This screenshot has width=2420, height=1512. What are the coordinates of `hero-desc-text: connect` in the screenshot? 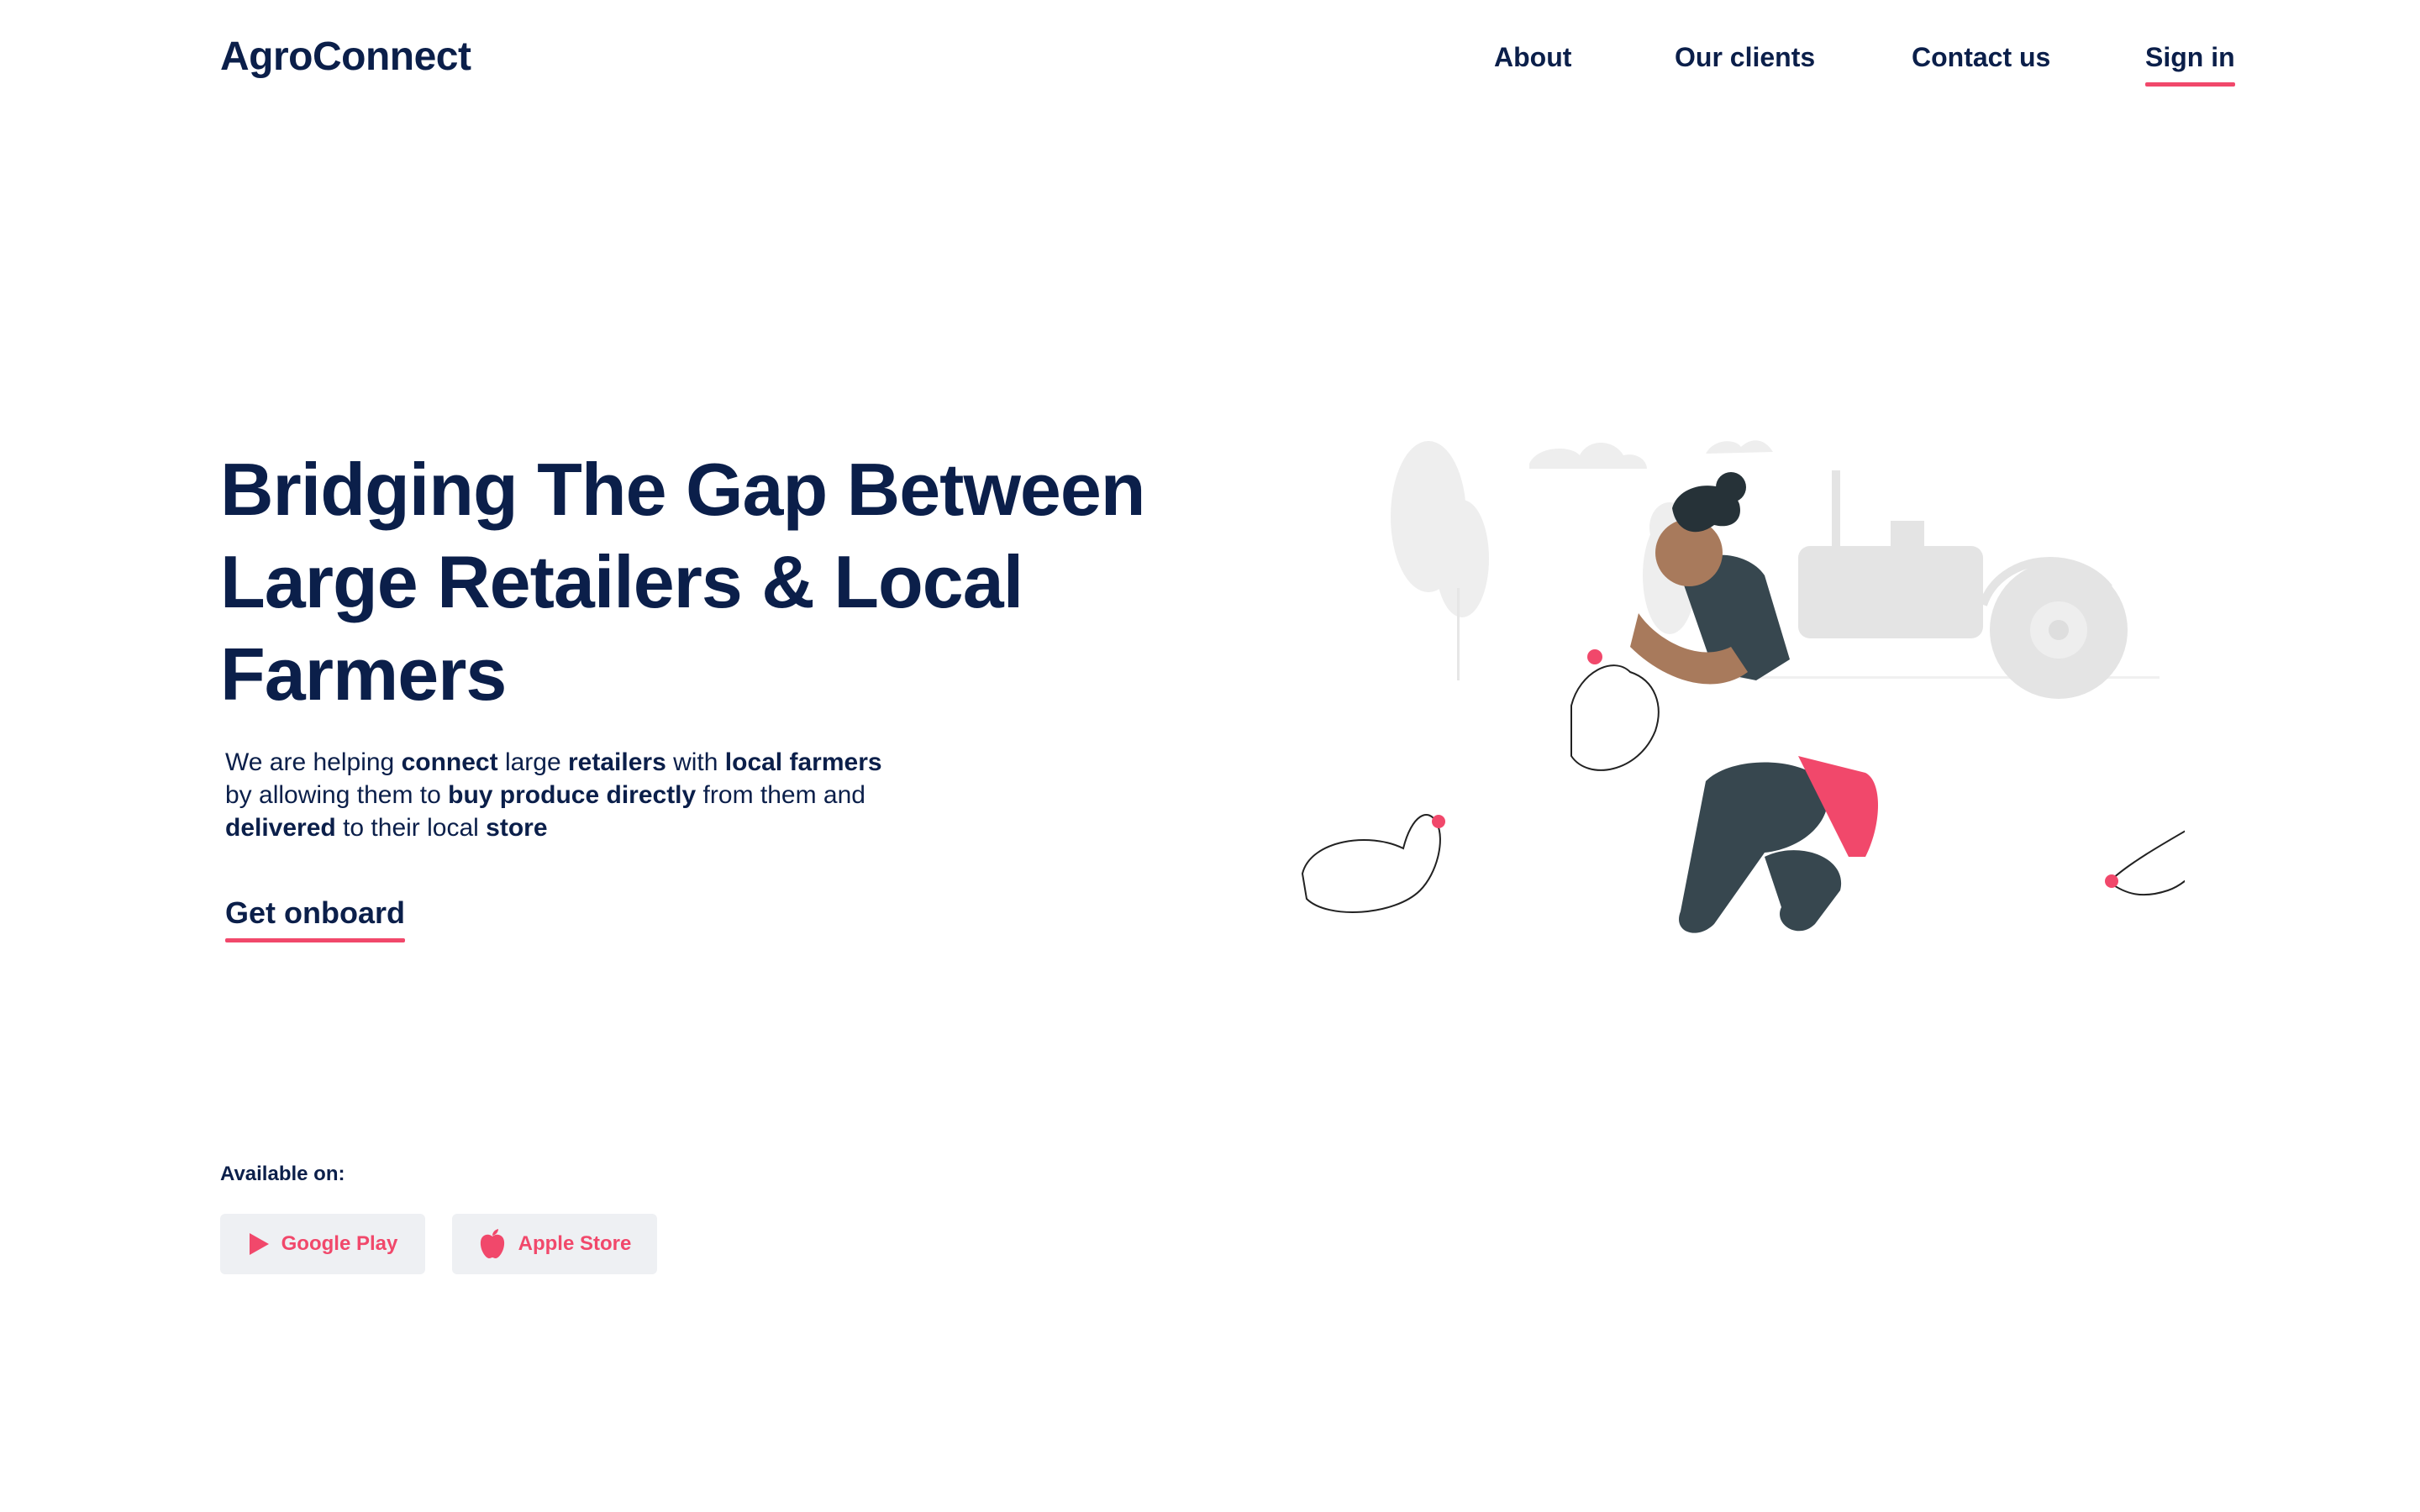 It's located at (450, 762).